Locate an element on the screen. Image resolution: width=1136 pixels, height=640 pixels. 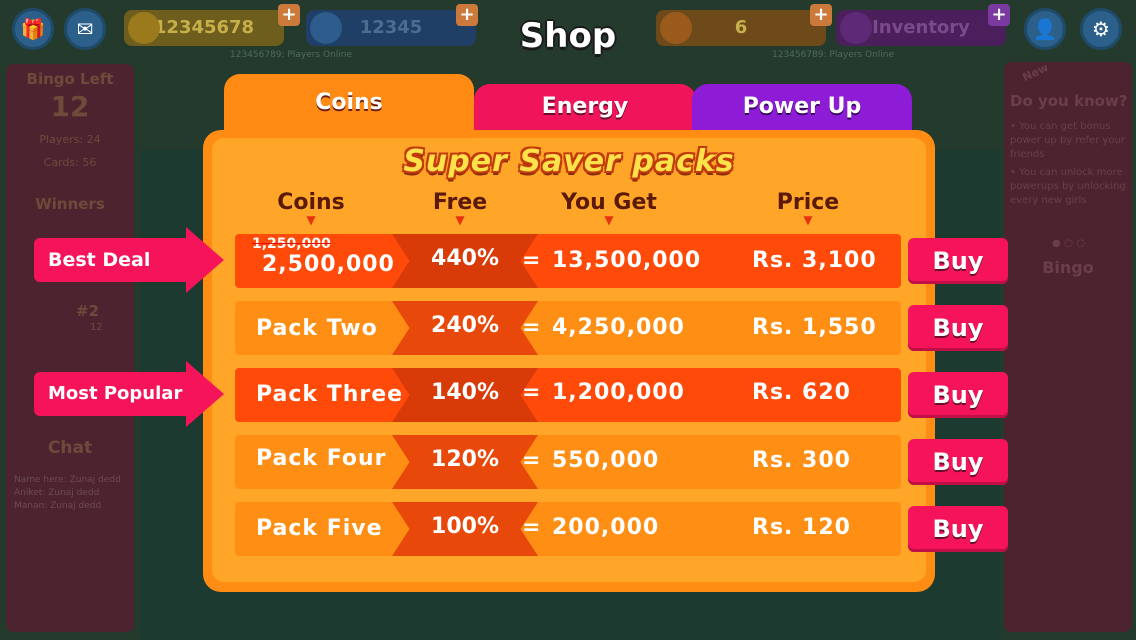
price: Rs. 620 is located at coordinates (801, 392).